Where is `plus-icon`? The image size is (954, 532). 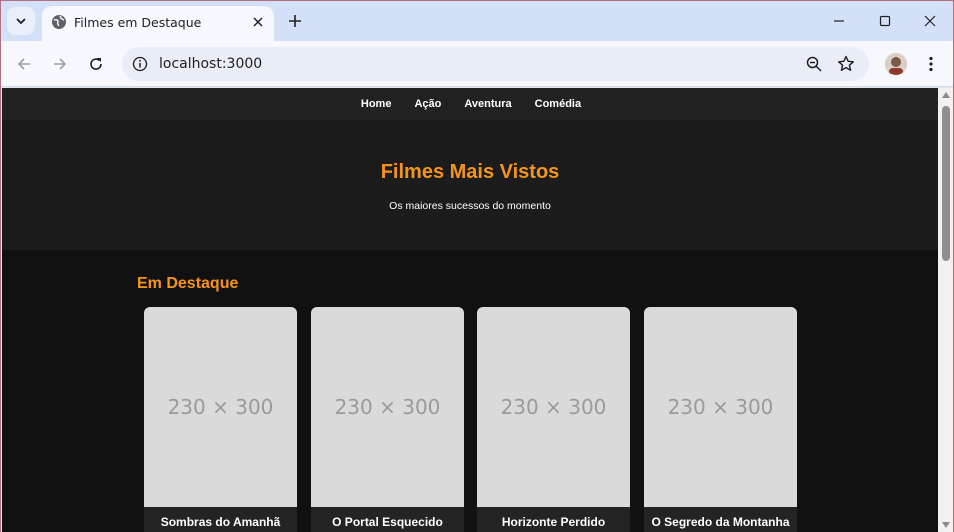
plus-icon is located at coordinates (295, 21).